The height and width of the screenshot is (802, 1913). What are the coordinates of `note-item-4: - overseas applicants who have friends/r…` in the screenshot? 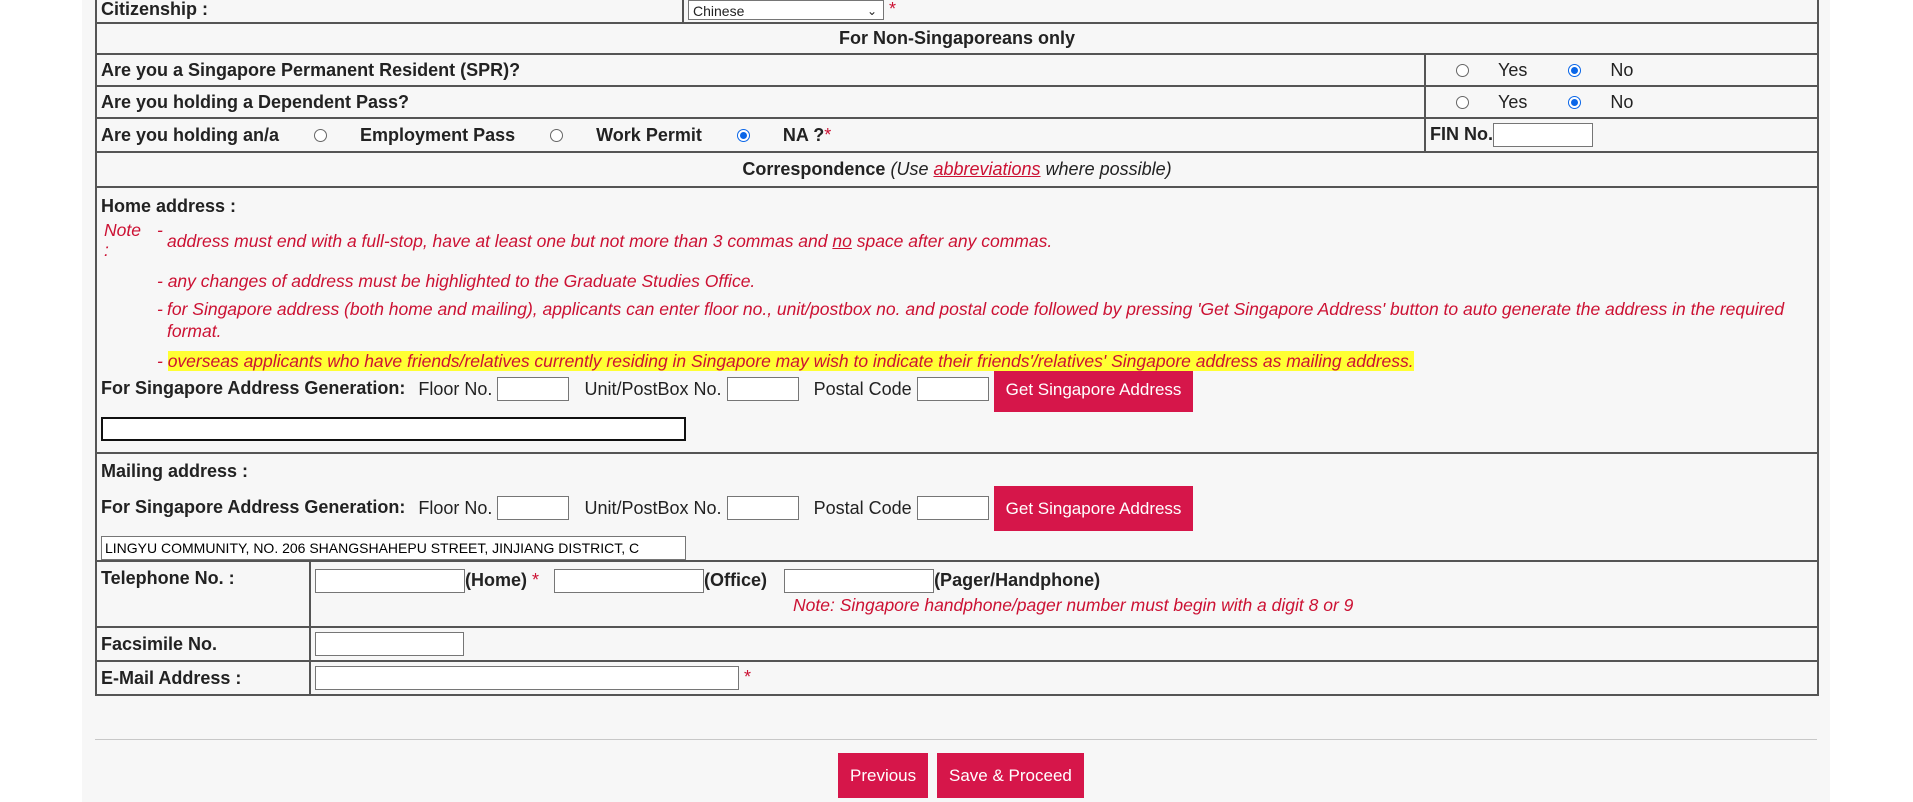 It's located at (982, 361).